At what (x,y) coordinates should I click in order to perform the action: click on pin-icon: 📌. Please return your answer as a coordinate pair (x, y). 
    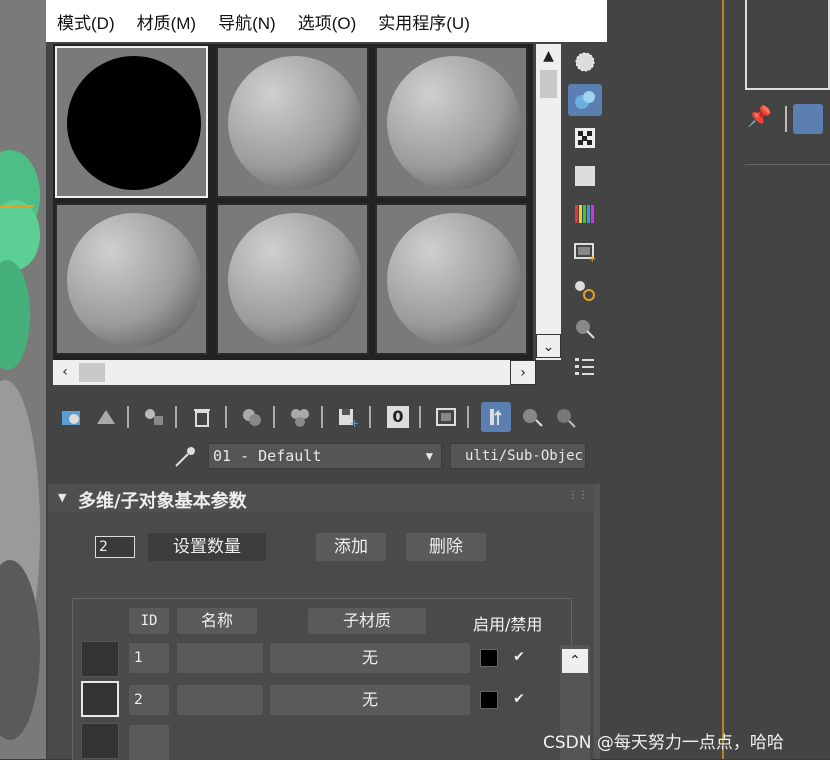
    Looking at the image, I should click on (761, 119).